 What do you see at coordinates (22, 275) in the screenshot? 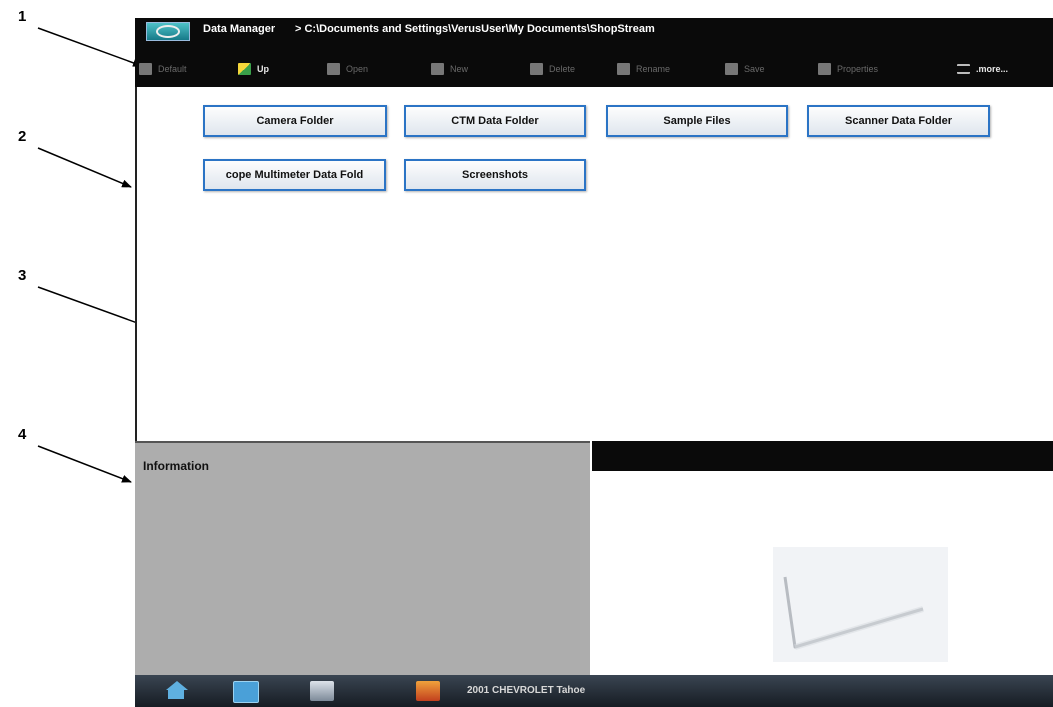
I see `callout-label-3: 3` at bounding box center [22, 275].